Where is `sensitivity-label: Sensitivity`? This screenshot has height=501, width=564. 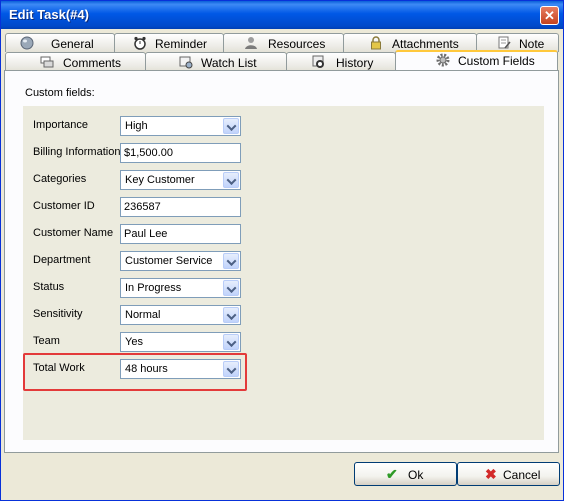 sensitivity-label: Sensitivity is located at coordinates (58, 314).